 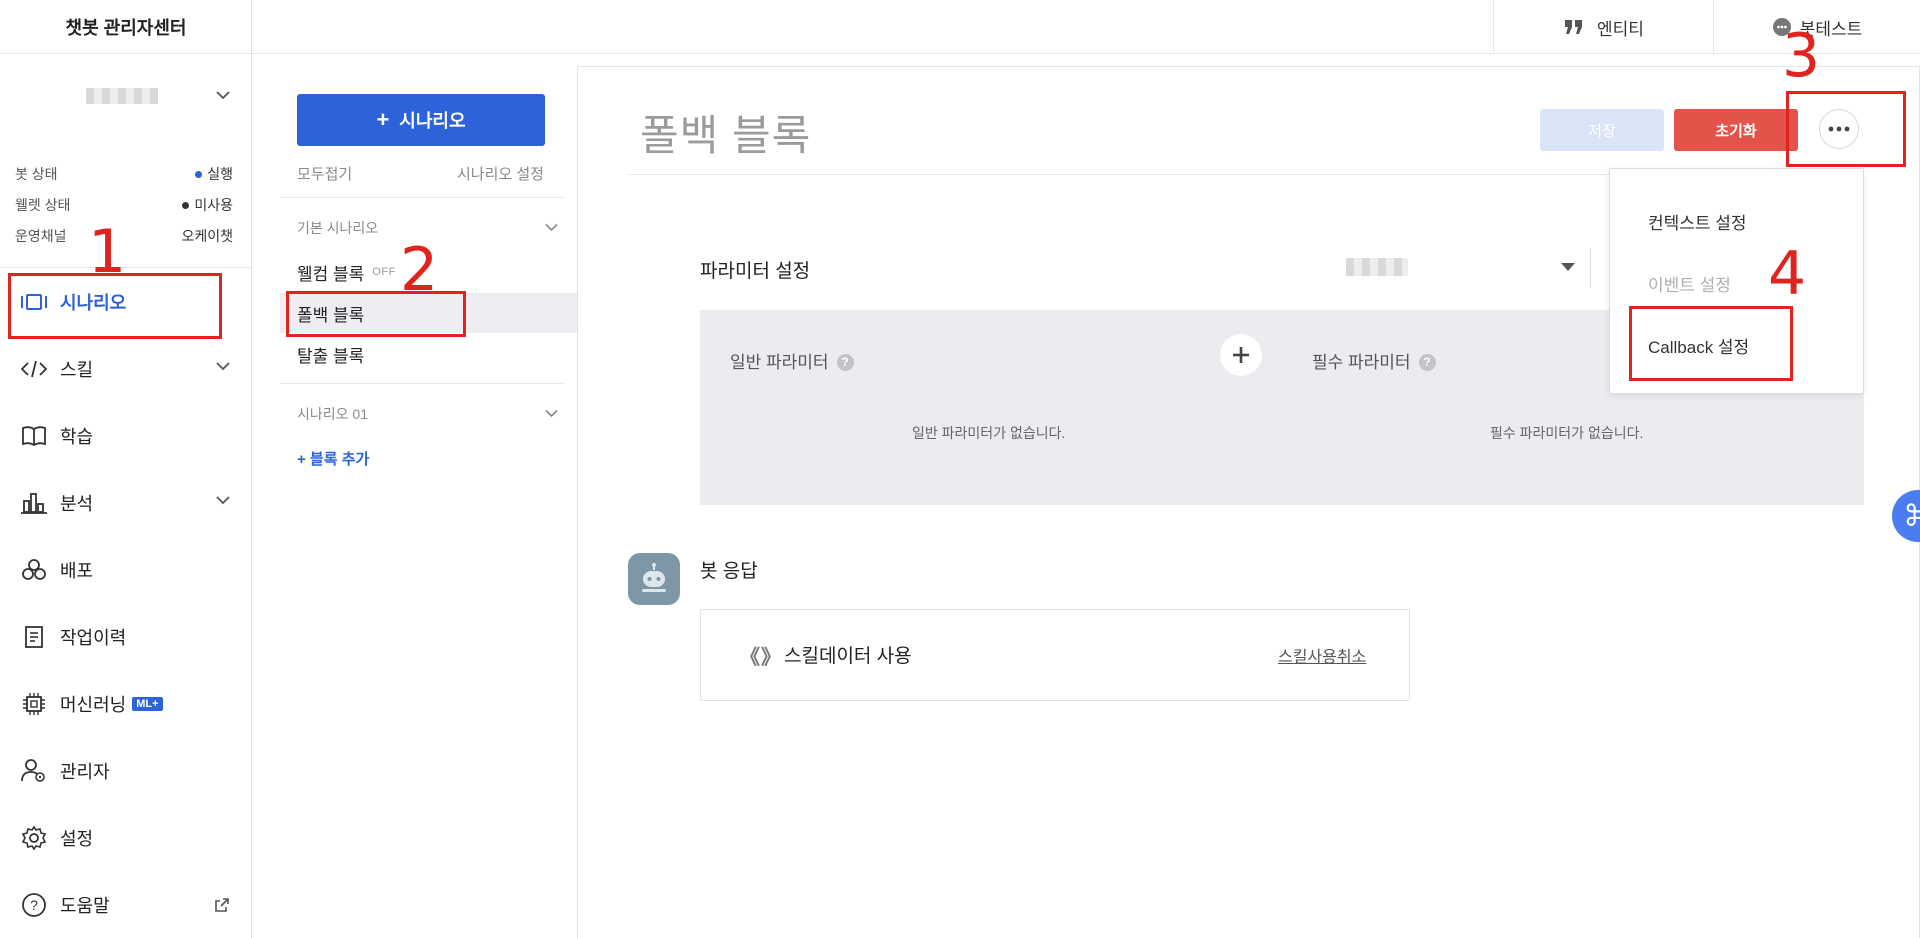 I want to click on add-scenario-label: 시나리오, so click(x=432, y=121).